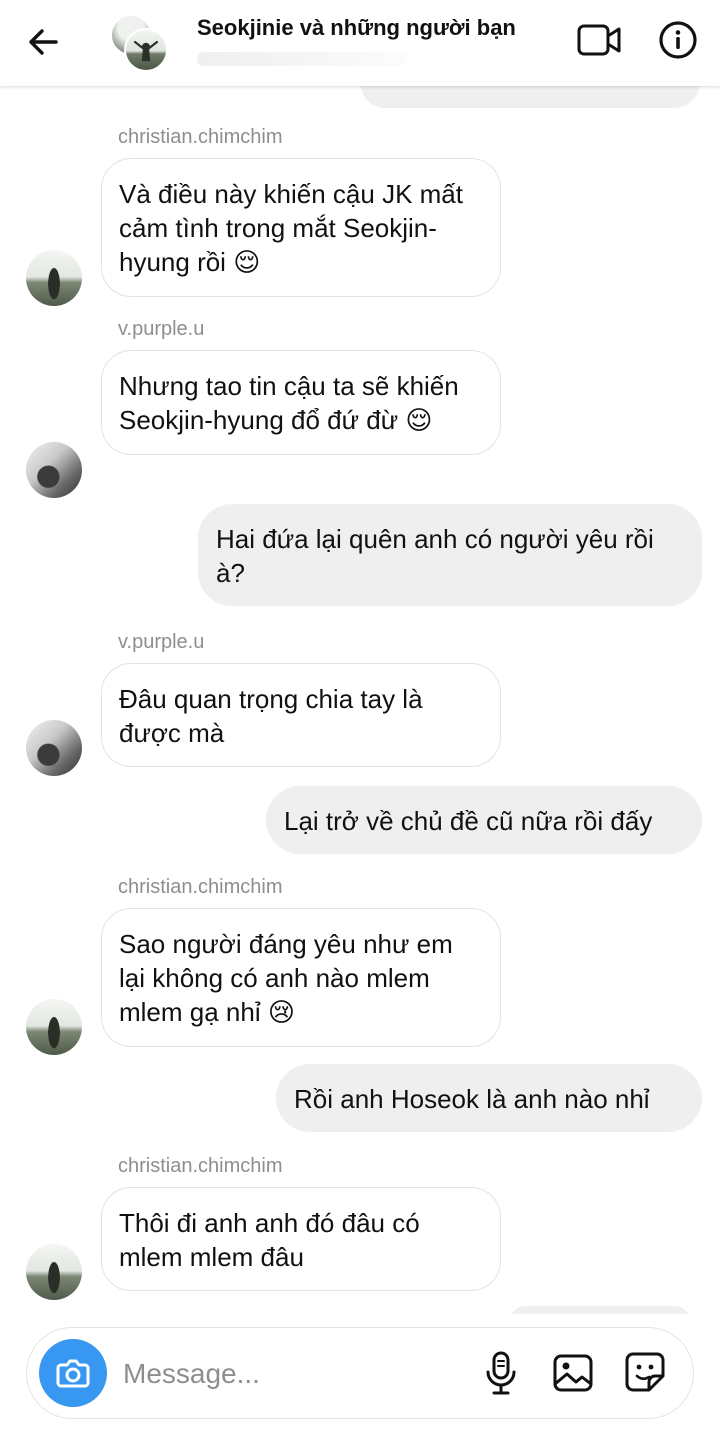  I want to click on sticker-button, so click(645, 1372).